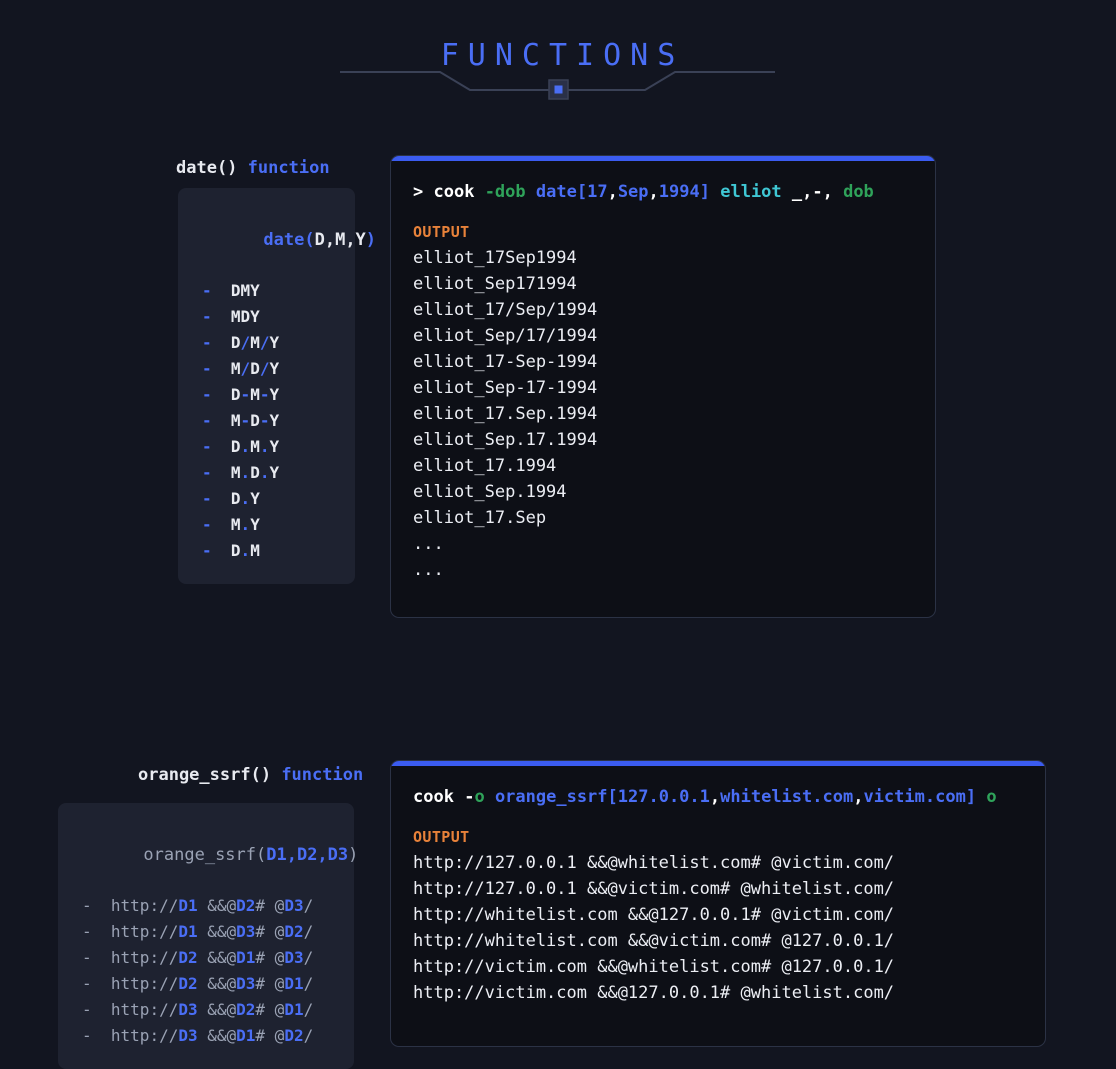 The image size is (1116, 1069). What do you see at coordinates (231, 316) in the screenshot?
I see `date-format-item: - MDY` at bounding box center [231, 316].